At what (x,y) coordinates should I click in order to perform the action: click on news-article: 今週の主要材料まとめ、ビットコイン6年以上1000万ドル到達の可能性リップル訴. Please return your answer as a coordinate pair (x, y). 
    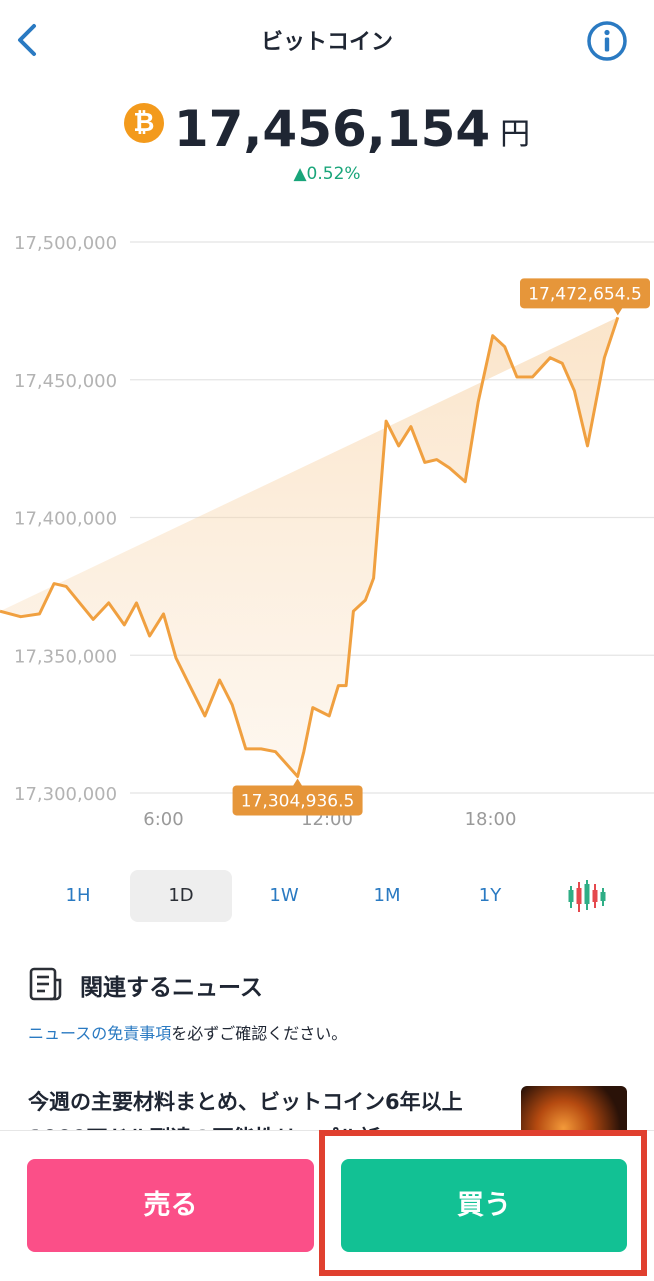
    Looking at the image, I should click on (328, 1105).